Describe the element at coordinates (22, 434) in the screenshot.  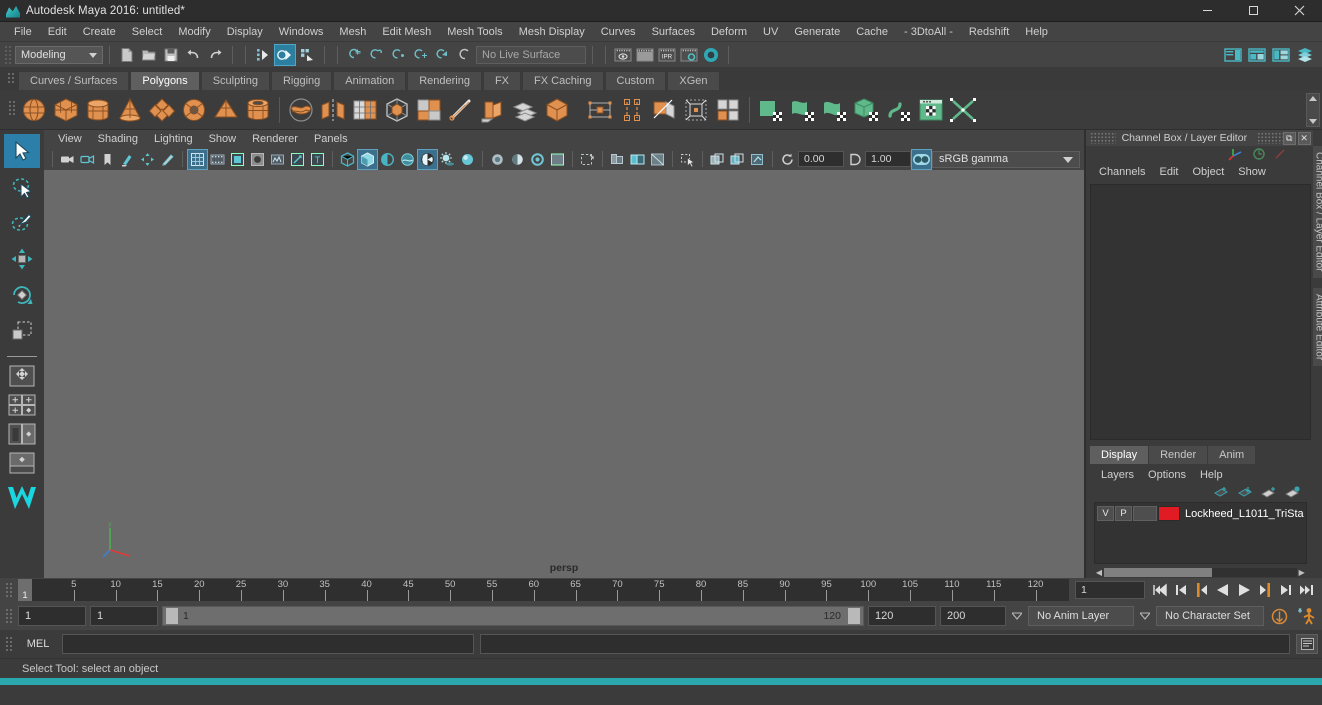
I see `persp-outliner-layout-icon` at that location.